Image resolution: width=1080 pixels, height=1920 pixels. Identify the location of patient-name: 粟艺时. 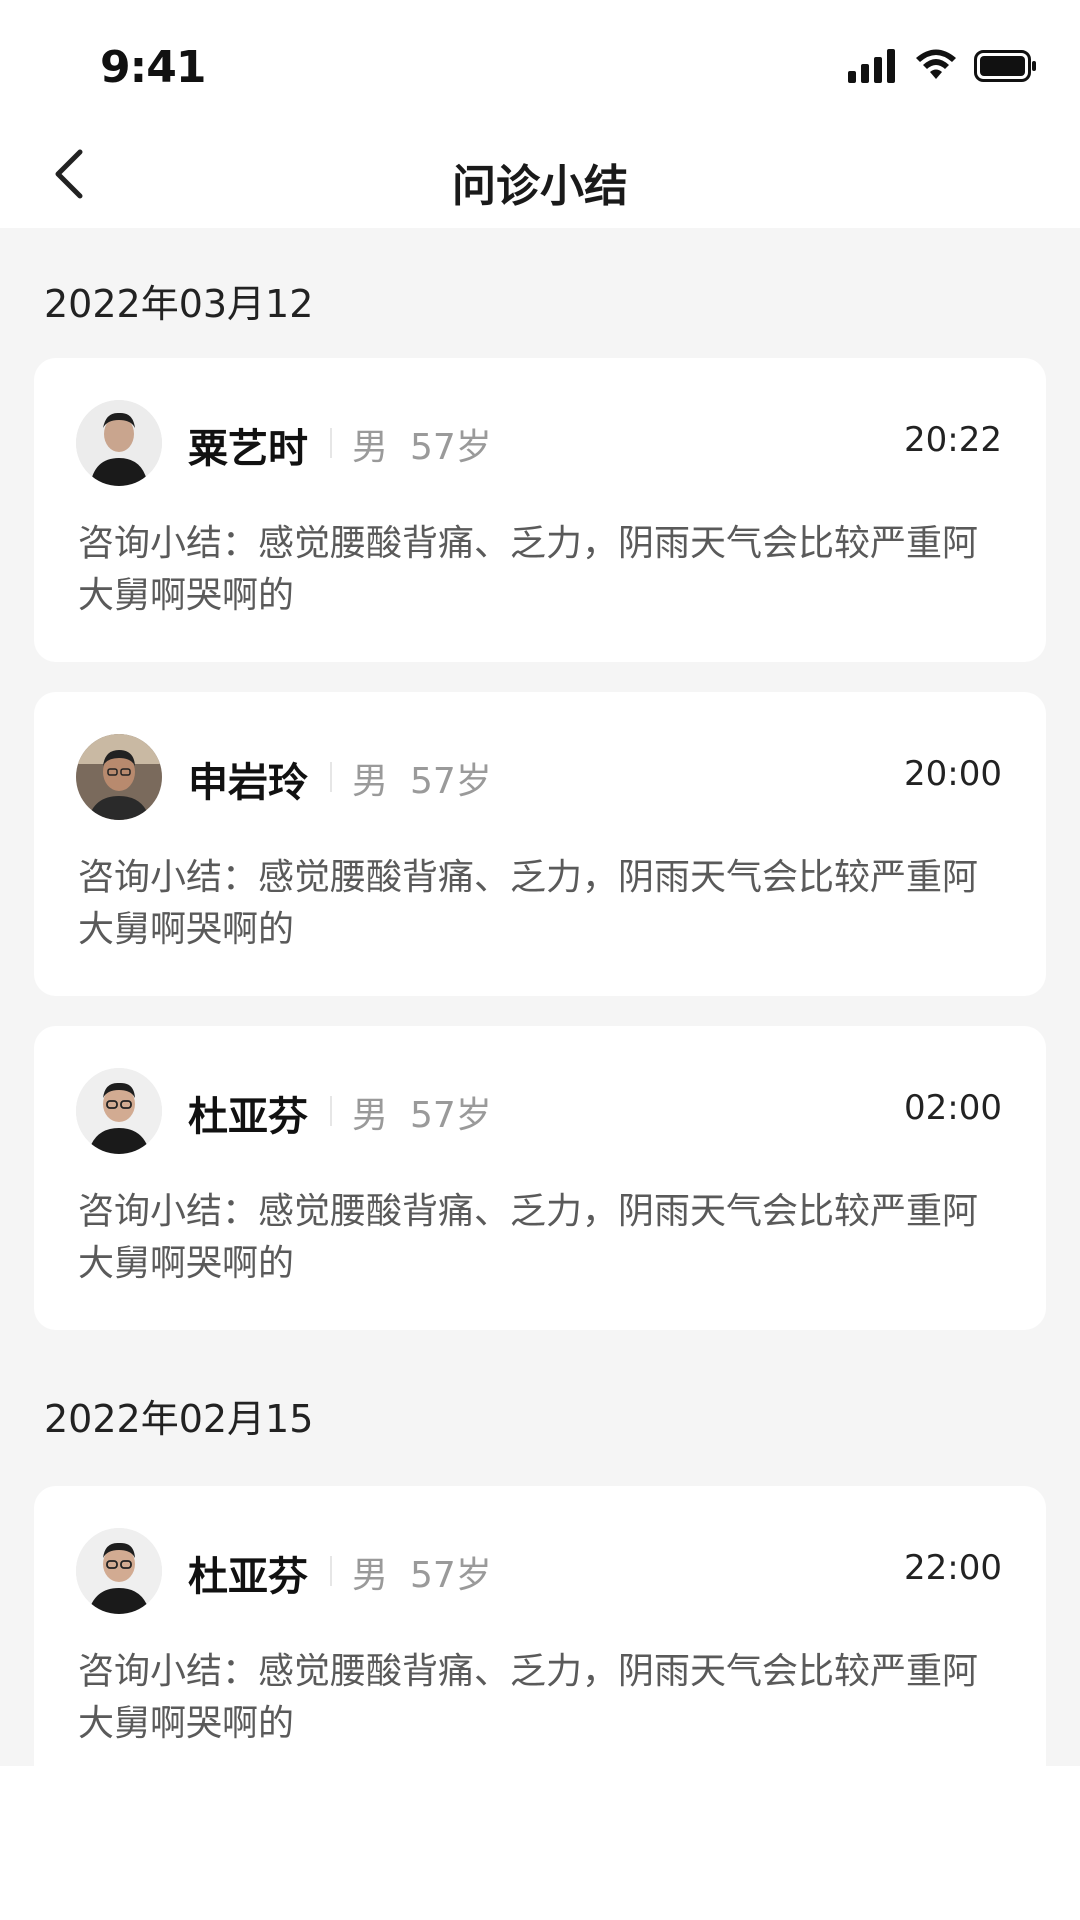
(248, 449).